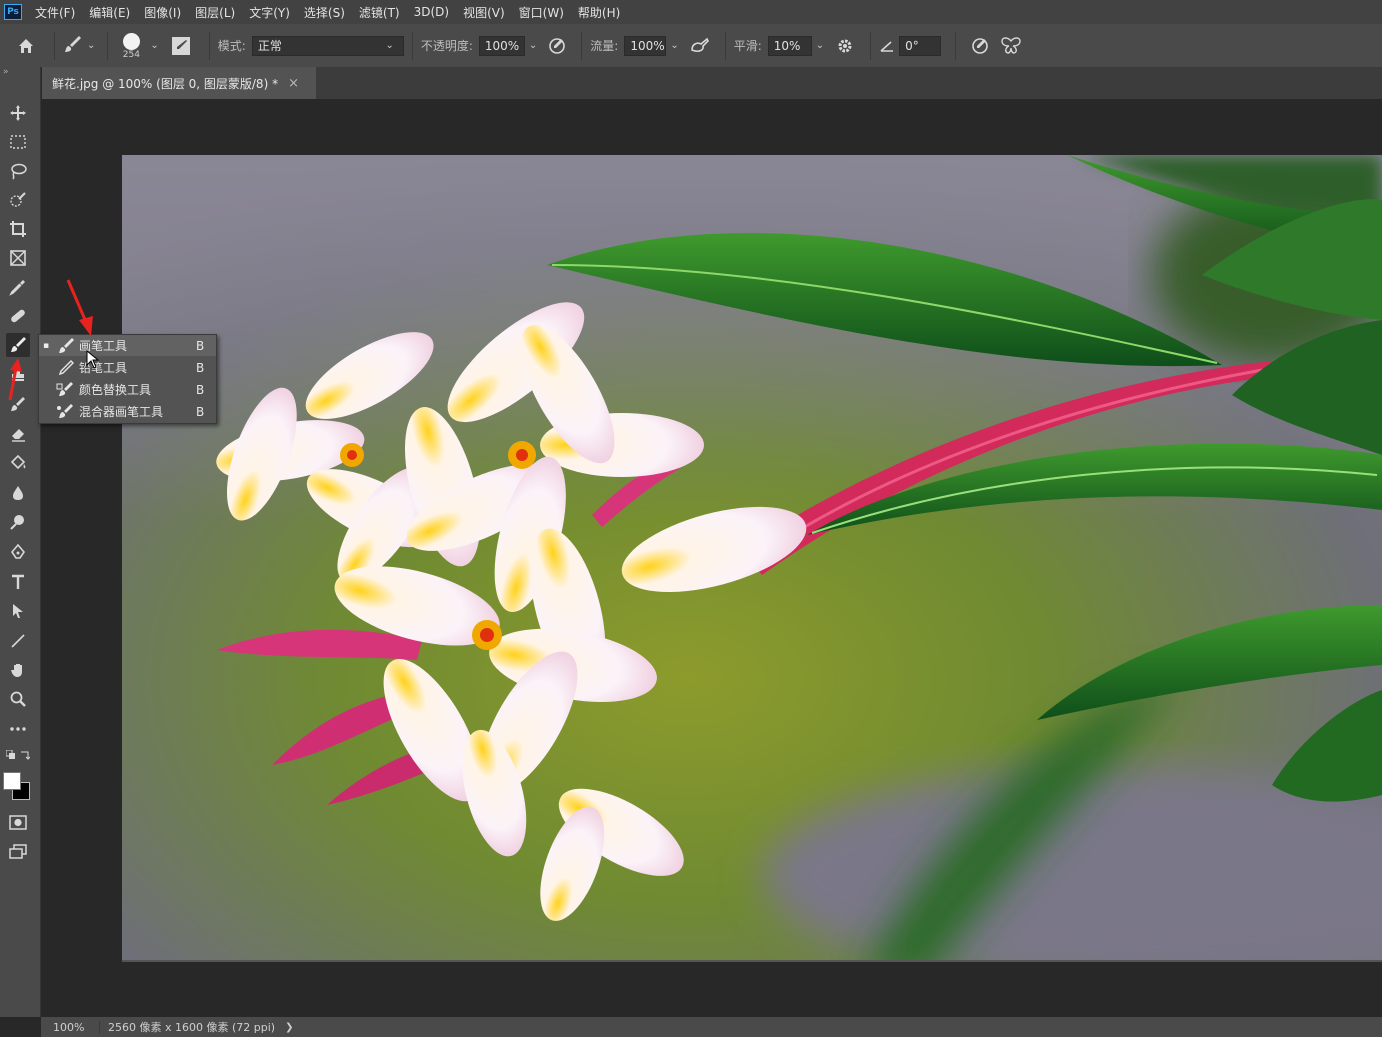 Image resolution: width=1382 pixels, height=1037 pixels. What do you see at coordinates (845, 46) in the screenshot?
I see `gear-icon` at bounding box center [845, 46].